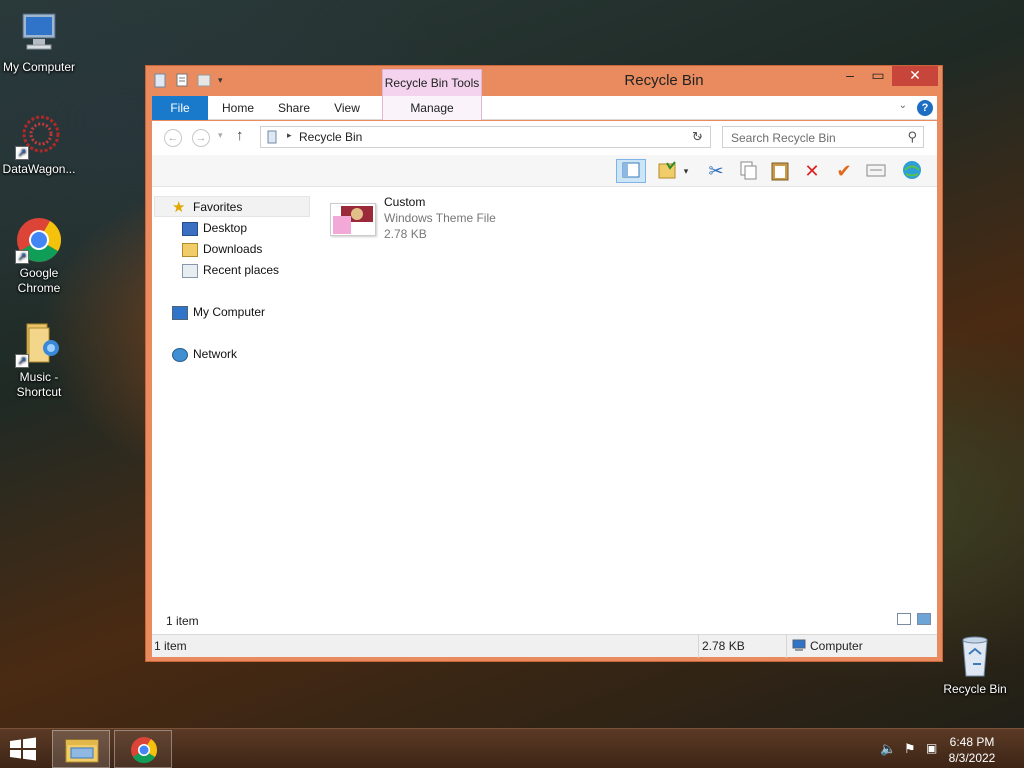 This screenshot has height=768, width=1024. I want to click on taskbar: 🔈 ⚑ ▣ 6:48 PM 8/3/2022, so click(512, 748).